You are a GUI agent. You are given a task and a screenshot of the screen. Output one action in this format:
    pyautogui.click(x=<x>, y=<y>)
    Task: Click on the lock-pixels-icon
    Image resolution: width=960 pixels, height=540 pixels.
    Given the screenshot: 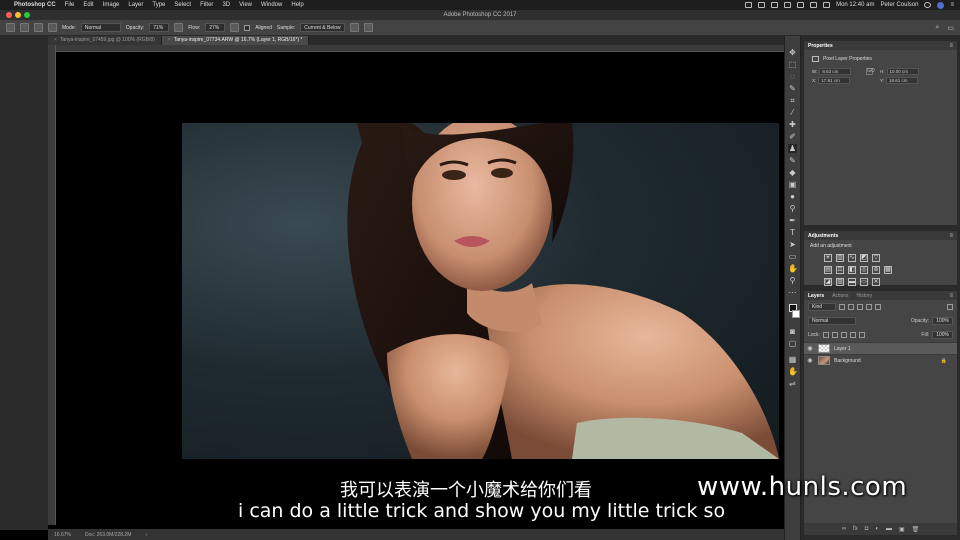 What is the action you would take?
    pyautogui.click(x=834, y=335)
    